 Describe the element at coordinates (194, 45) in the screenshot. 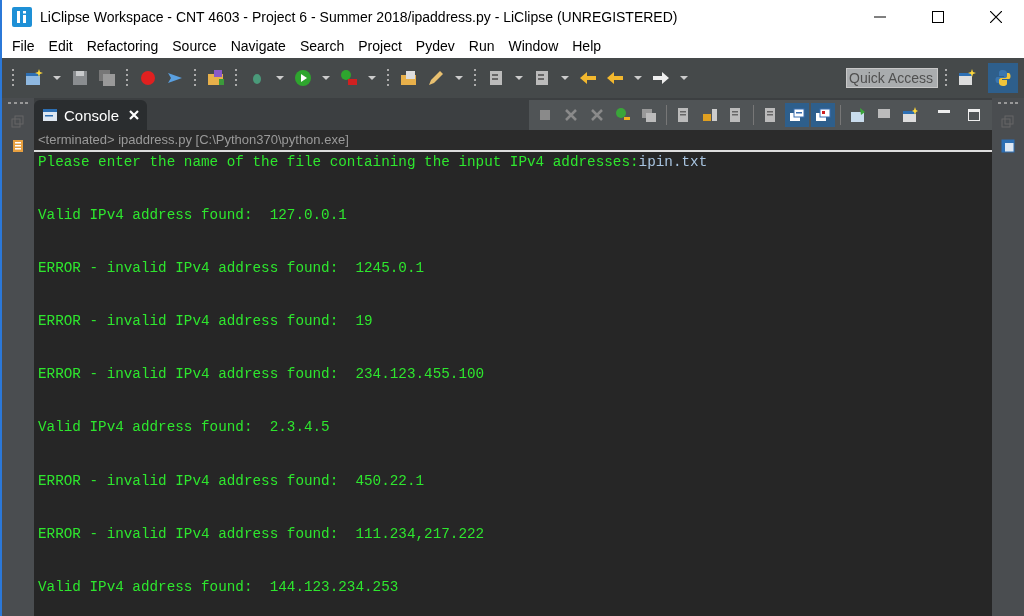

I see `menu-item: Source` at that location.